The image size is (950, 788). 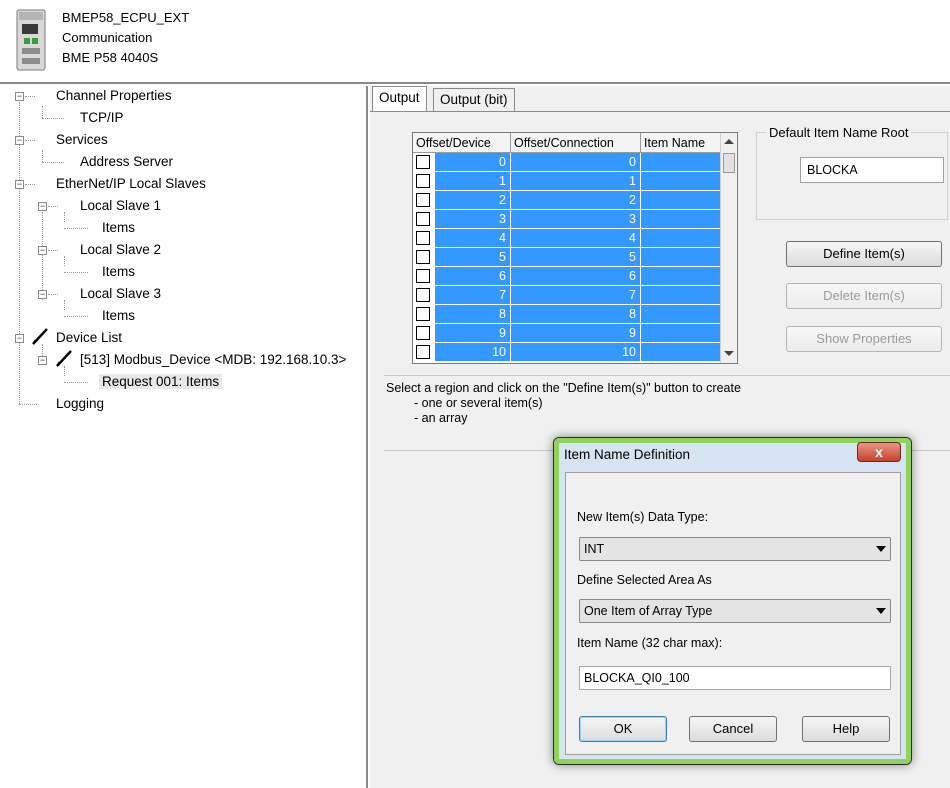 What do you see at coordinates (576, 352) in the screenshot?
I see `offset-connection-cell: 10` at bounding box center [576, 352].